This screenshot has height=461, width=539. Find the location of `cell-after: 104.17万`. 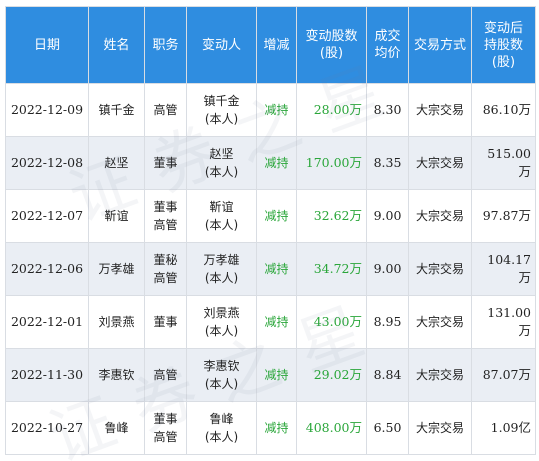

cell-after: 104.17万 is located at coordinates (503, 269).